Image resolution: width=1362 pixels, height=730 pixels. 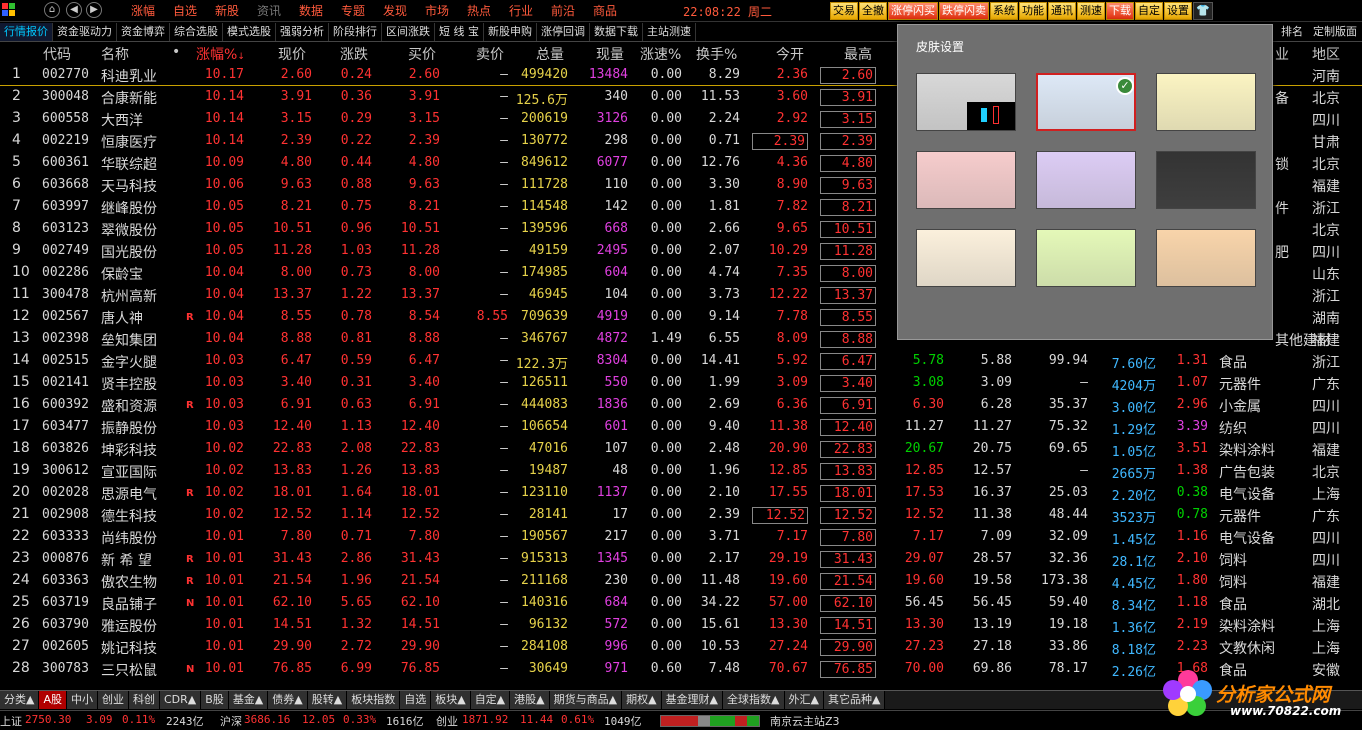 What do you see at coordinates (292, 54) in the screenshot?
I see `col-price: 现价` at bounding box center [292, 54].